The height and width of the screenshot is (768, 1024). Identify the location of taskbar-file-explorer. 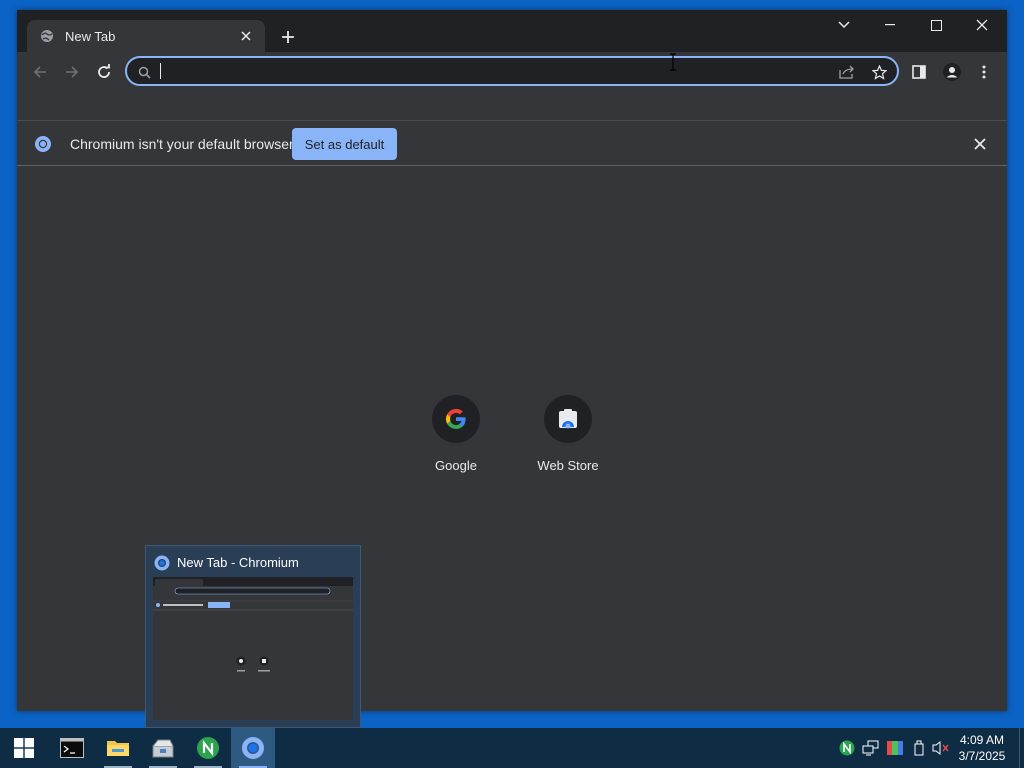
(118, 748).